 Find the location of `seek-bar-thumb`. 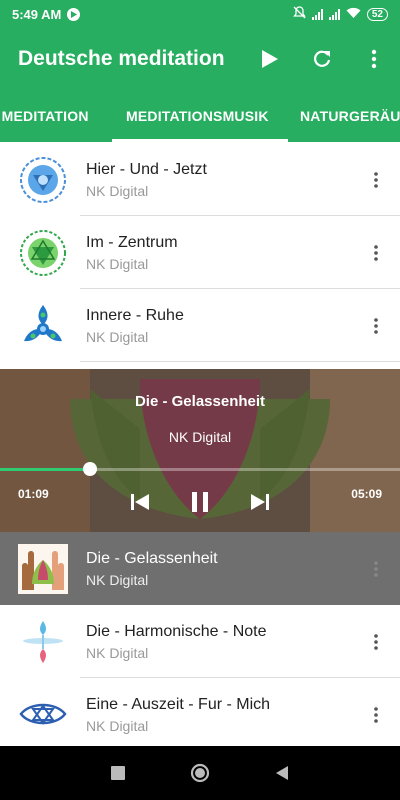

seek-bar-thumb is located at coordinates (90, 469).